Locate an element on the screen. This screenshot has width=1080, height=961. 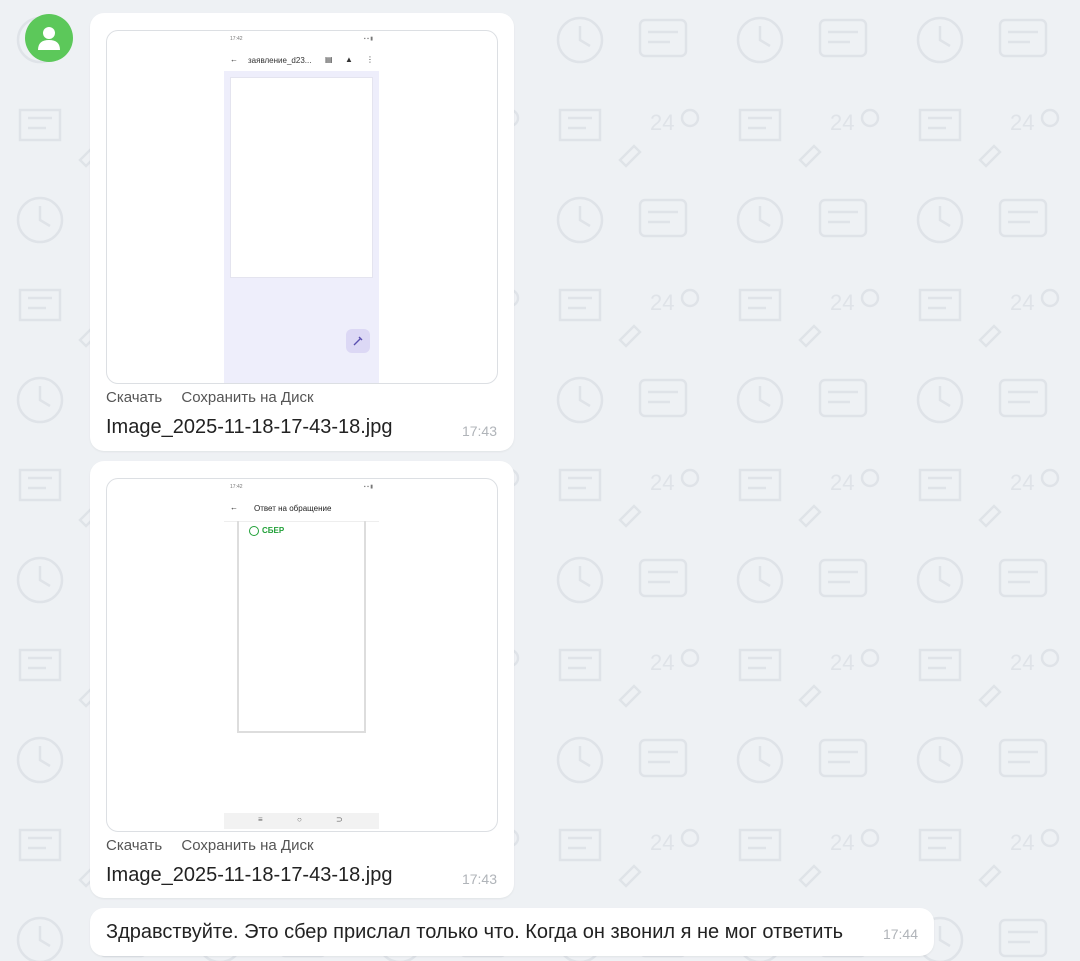
edit-fab is located at coordinates (358, 341).